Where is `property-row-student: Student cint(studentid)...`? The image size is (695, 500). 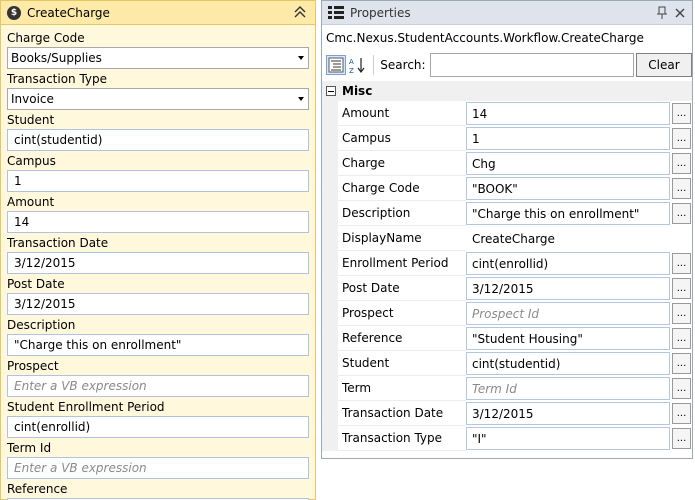 property-row-student: Student cint(studentid)... is located at coordinates (507, 363).